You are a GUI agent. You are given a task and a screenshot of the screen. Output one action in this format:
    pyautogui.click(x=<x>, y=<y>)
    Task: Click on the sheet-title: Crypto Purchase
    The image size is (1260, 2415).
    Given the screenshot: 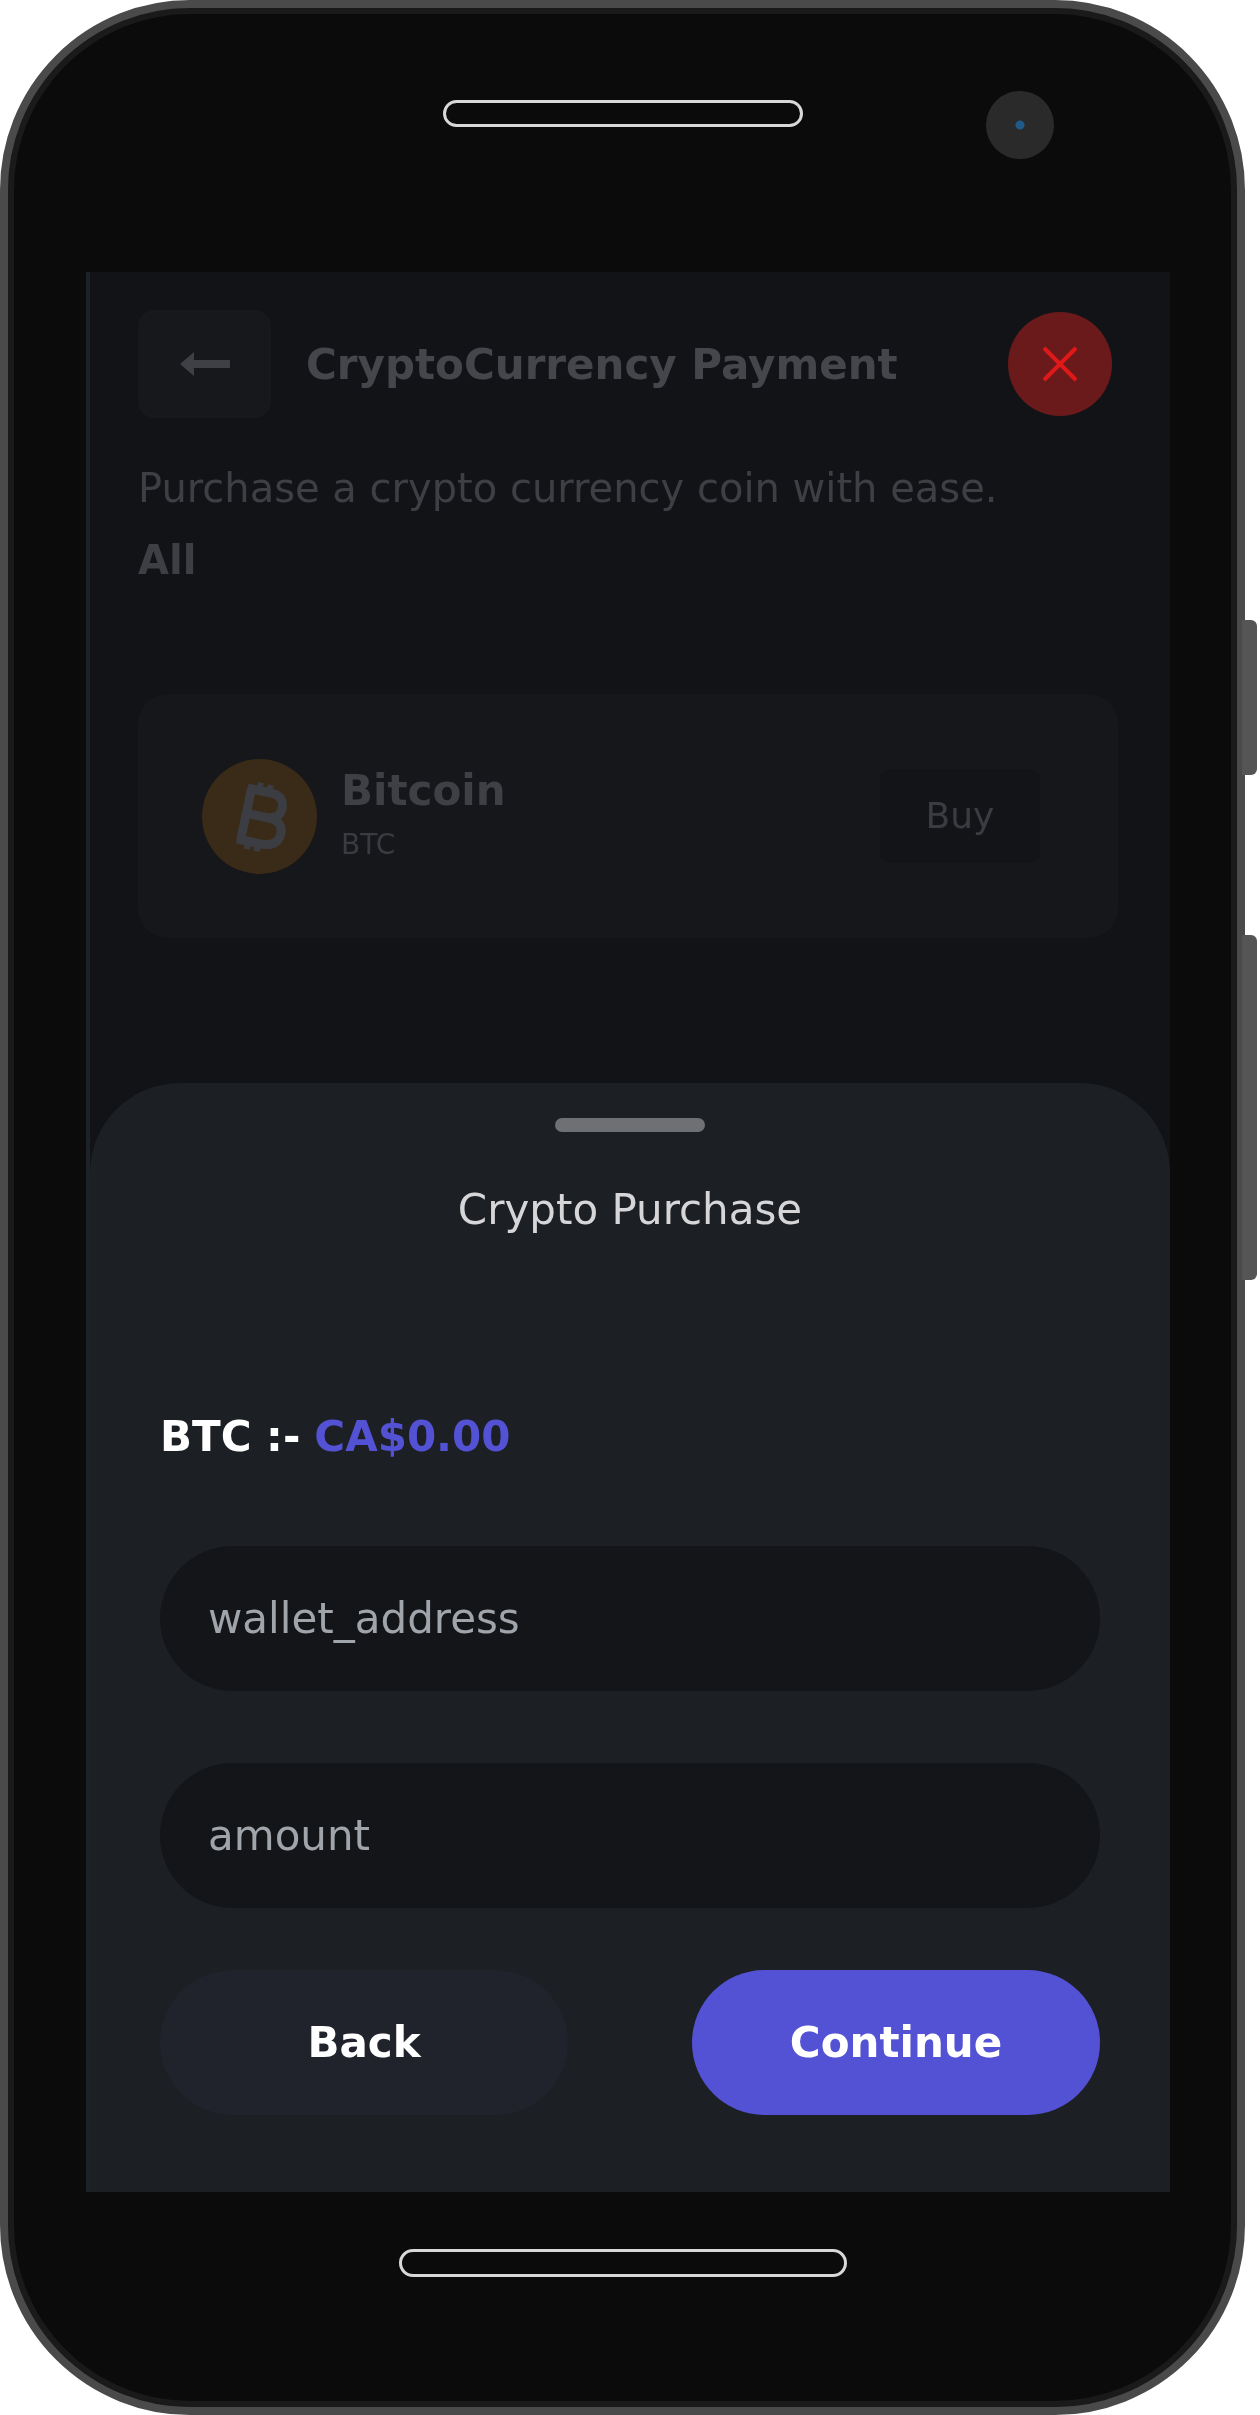 What is the action you would take?
    pyautogui.click(x=630, y=1210)
    